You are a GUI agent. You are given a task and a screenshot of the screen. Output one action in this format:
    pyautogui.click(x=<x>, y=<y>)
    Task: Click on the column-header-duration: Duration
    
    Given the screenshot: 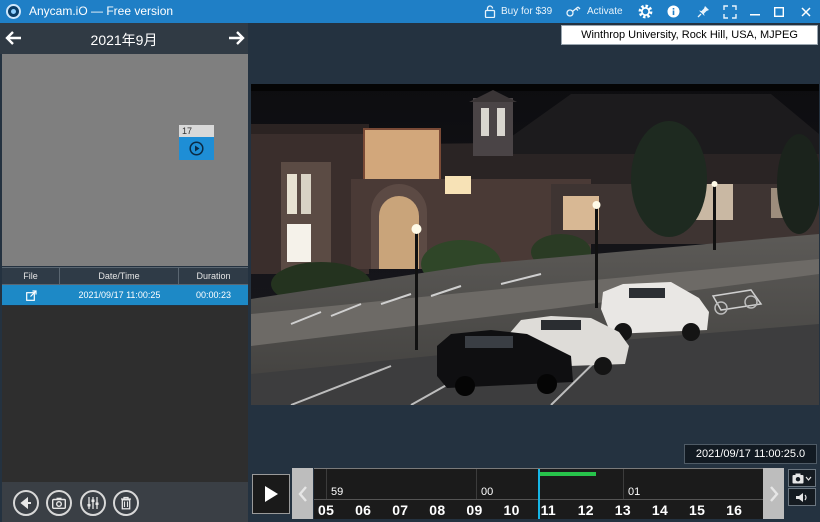 What is the action you would take?
    pyautogui.click(x=213, y=276)
    